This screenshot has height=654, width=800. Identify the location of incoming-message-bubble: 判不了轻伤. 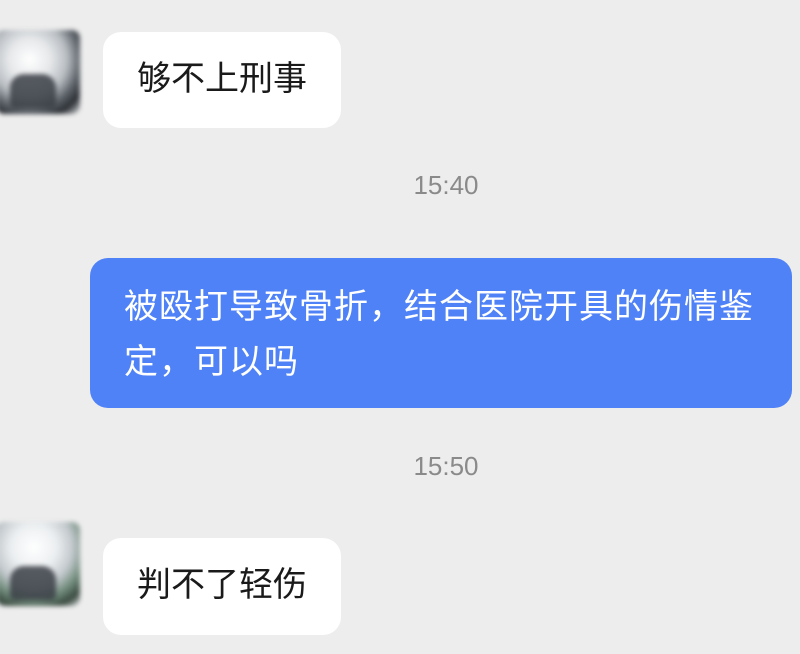
(222, 586).